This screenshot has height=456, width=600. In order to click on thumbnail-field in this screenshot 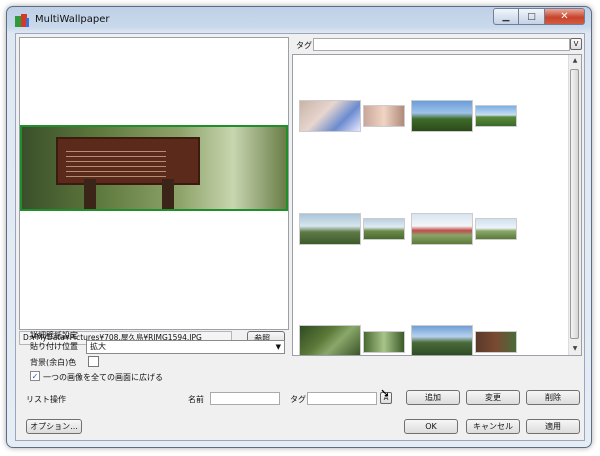, I will do `click(496, 229)`.